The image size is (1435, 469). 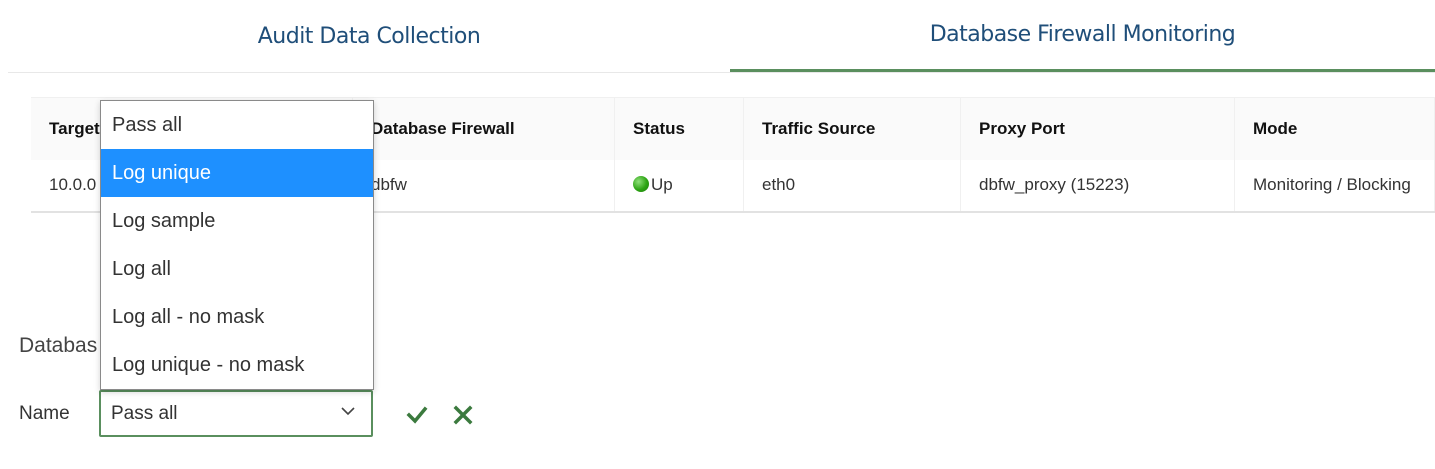 What do you see at coordinates (44, 413) in the screenshot?
I see `name-label: Name` at bounding box center [44, 413].